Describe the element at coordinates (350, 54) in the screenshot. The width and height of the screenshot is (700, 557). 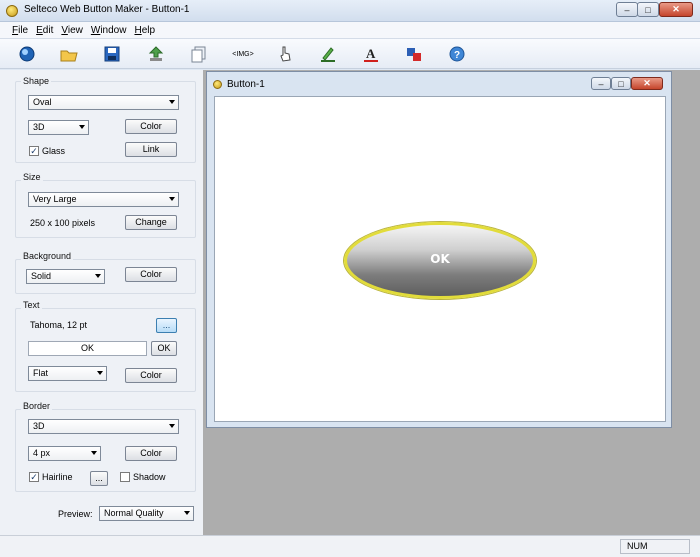
I see `toolbar: <IMG> A ?` at that location.